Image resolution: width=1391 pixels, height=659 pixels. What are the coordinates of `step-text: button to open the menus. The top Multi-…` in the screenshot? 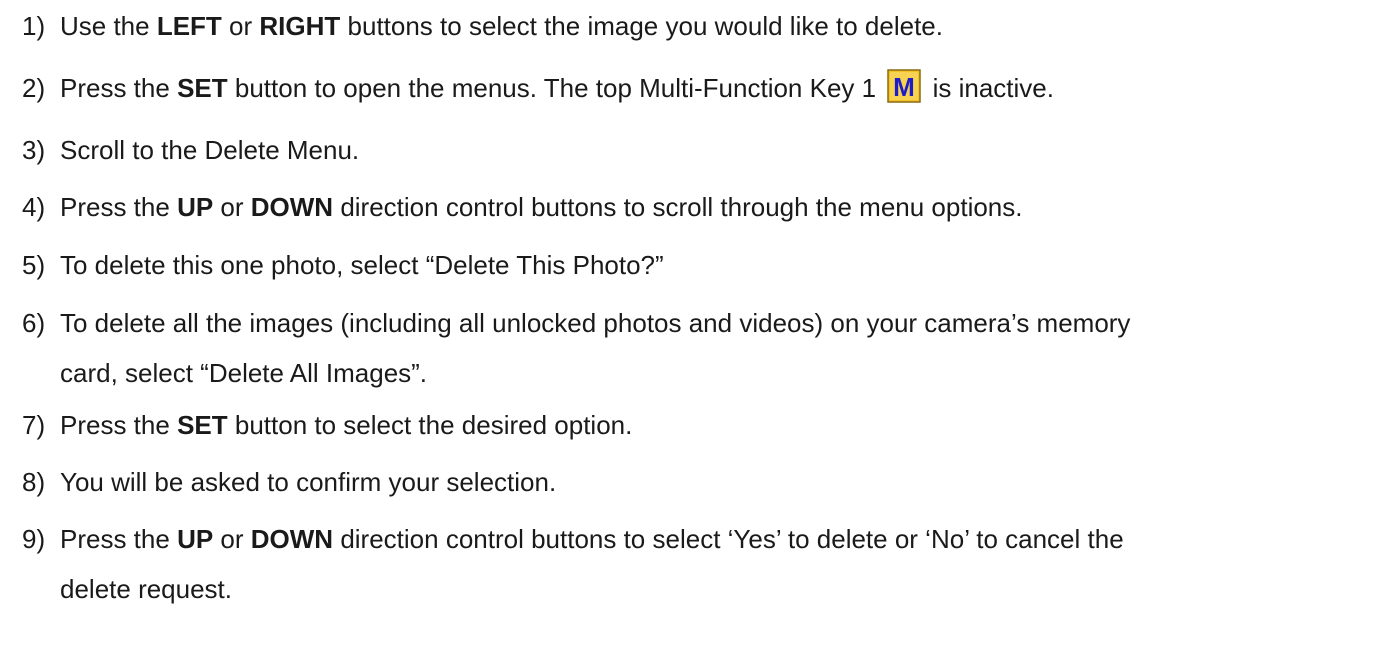 It's located at (552, 88).